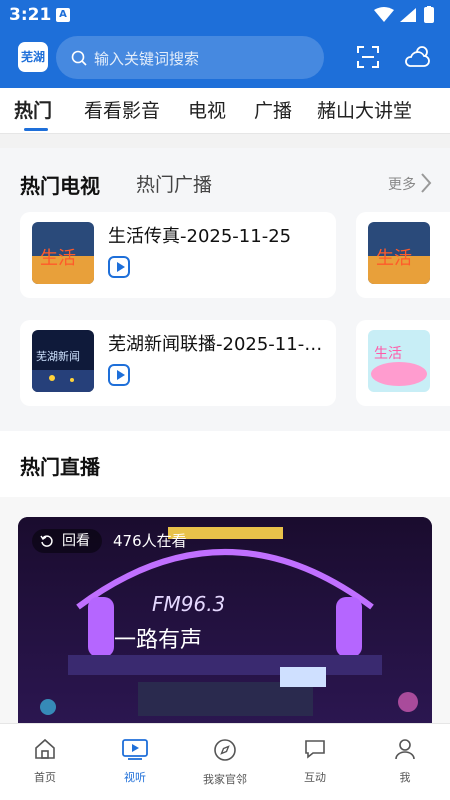  What do you see at coordinates (45, 748) in the screenshot?
I see `home-icon` at bounding box center [45, 748].